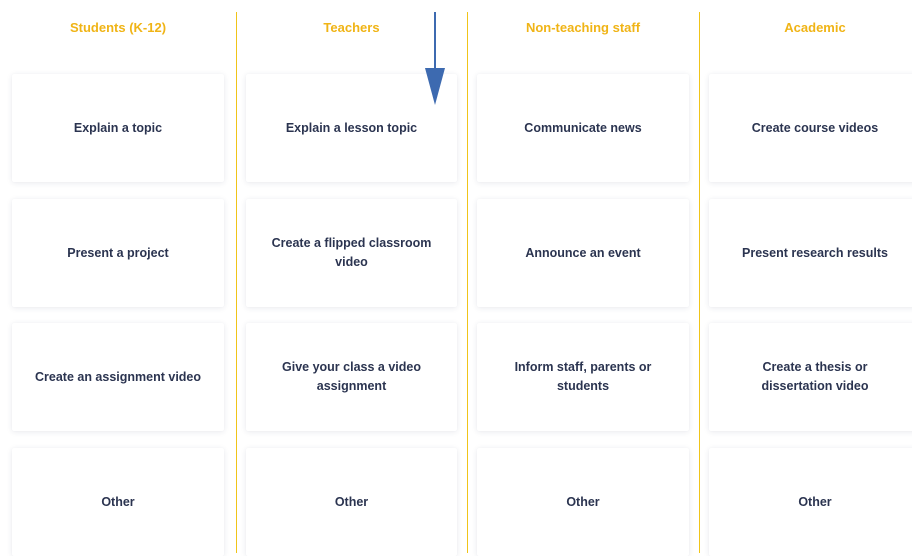  I want to click on card-create-a-thesis-or-dissertation-video: Create a thesis or dissertation video, so click(810, 377).